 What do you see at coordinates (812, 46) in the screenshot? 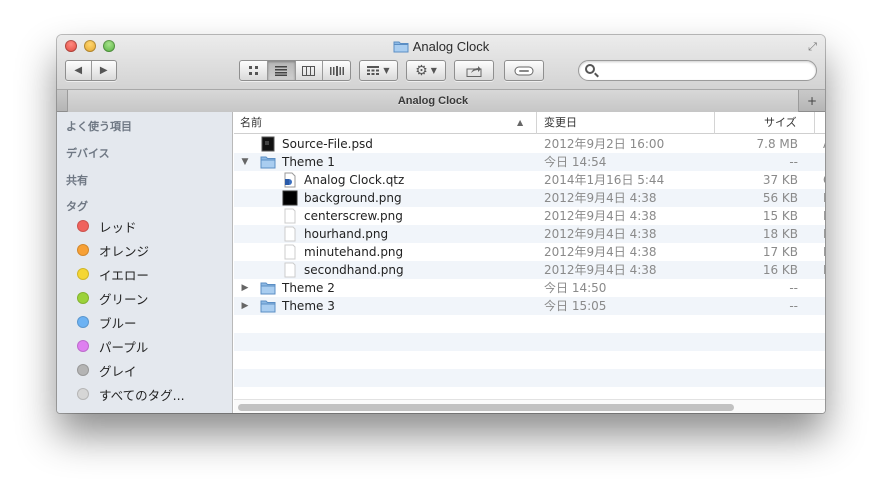
I see `fullscreen-icon: ⤢` at bounding box center [812, 46].